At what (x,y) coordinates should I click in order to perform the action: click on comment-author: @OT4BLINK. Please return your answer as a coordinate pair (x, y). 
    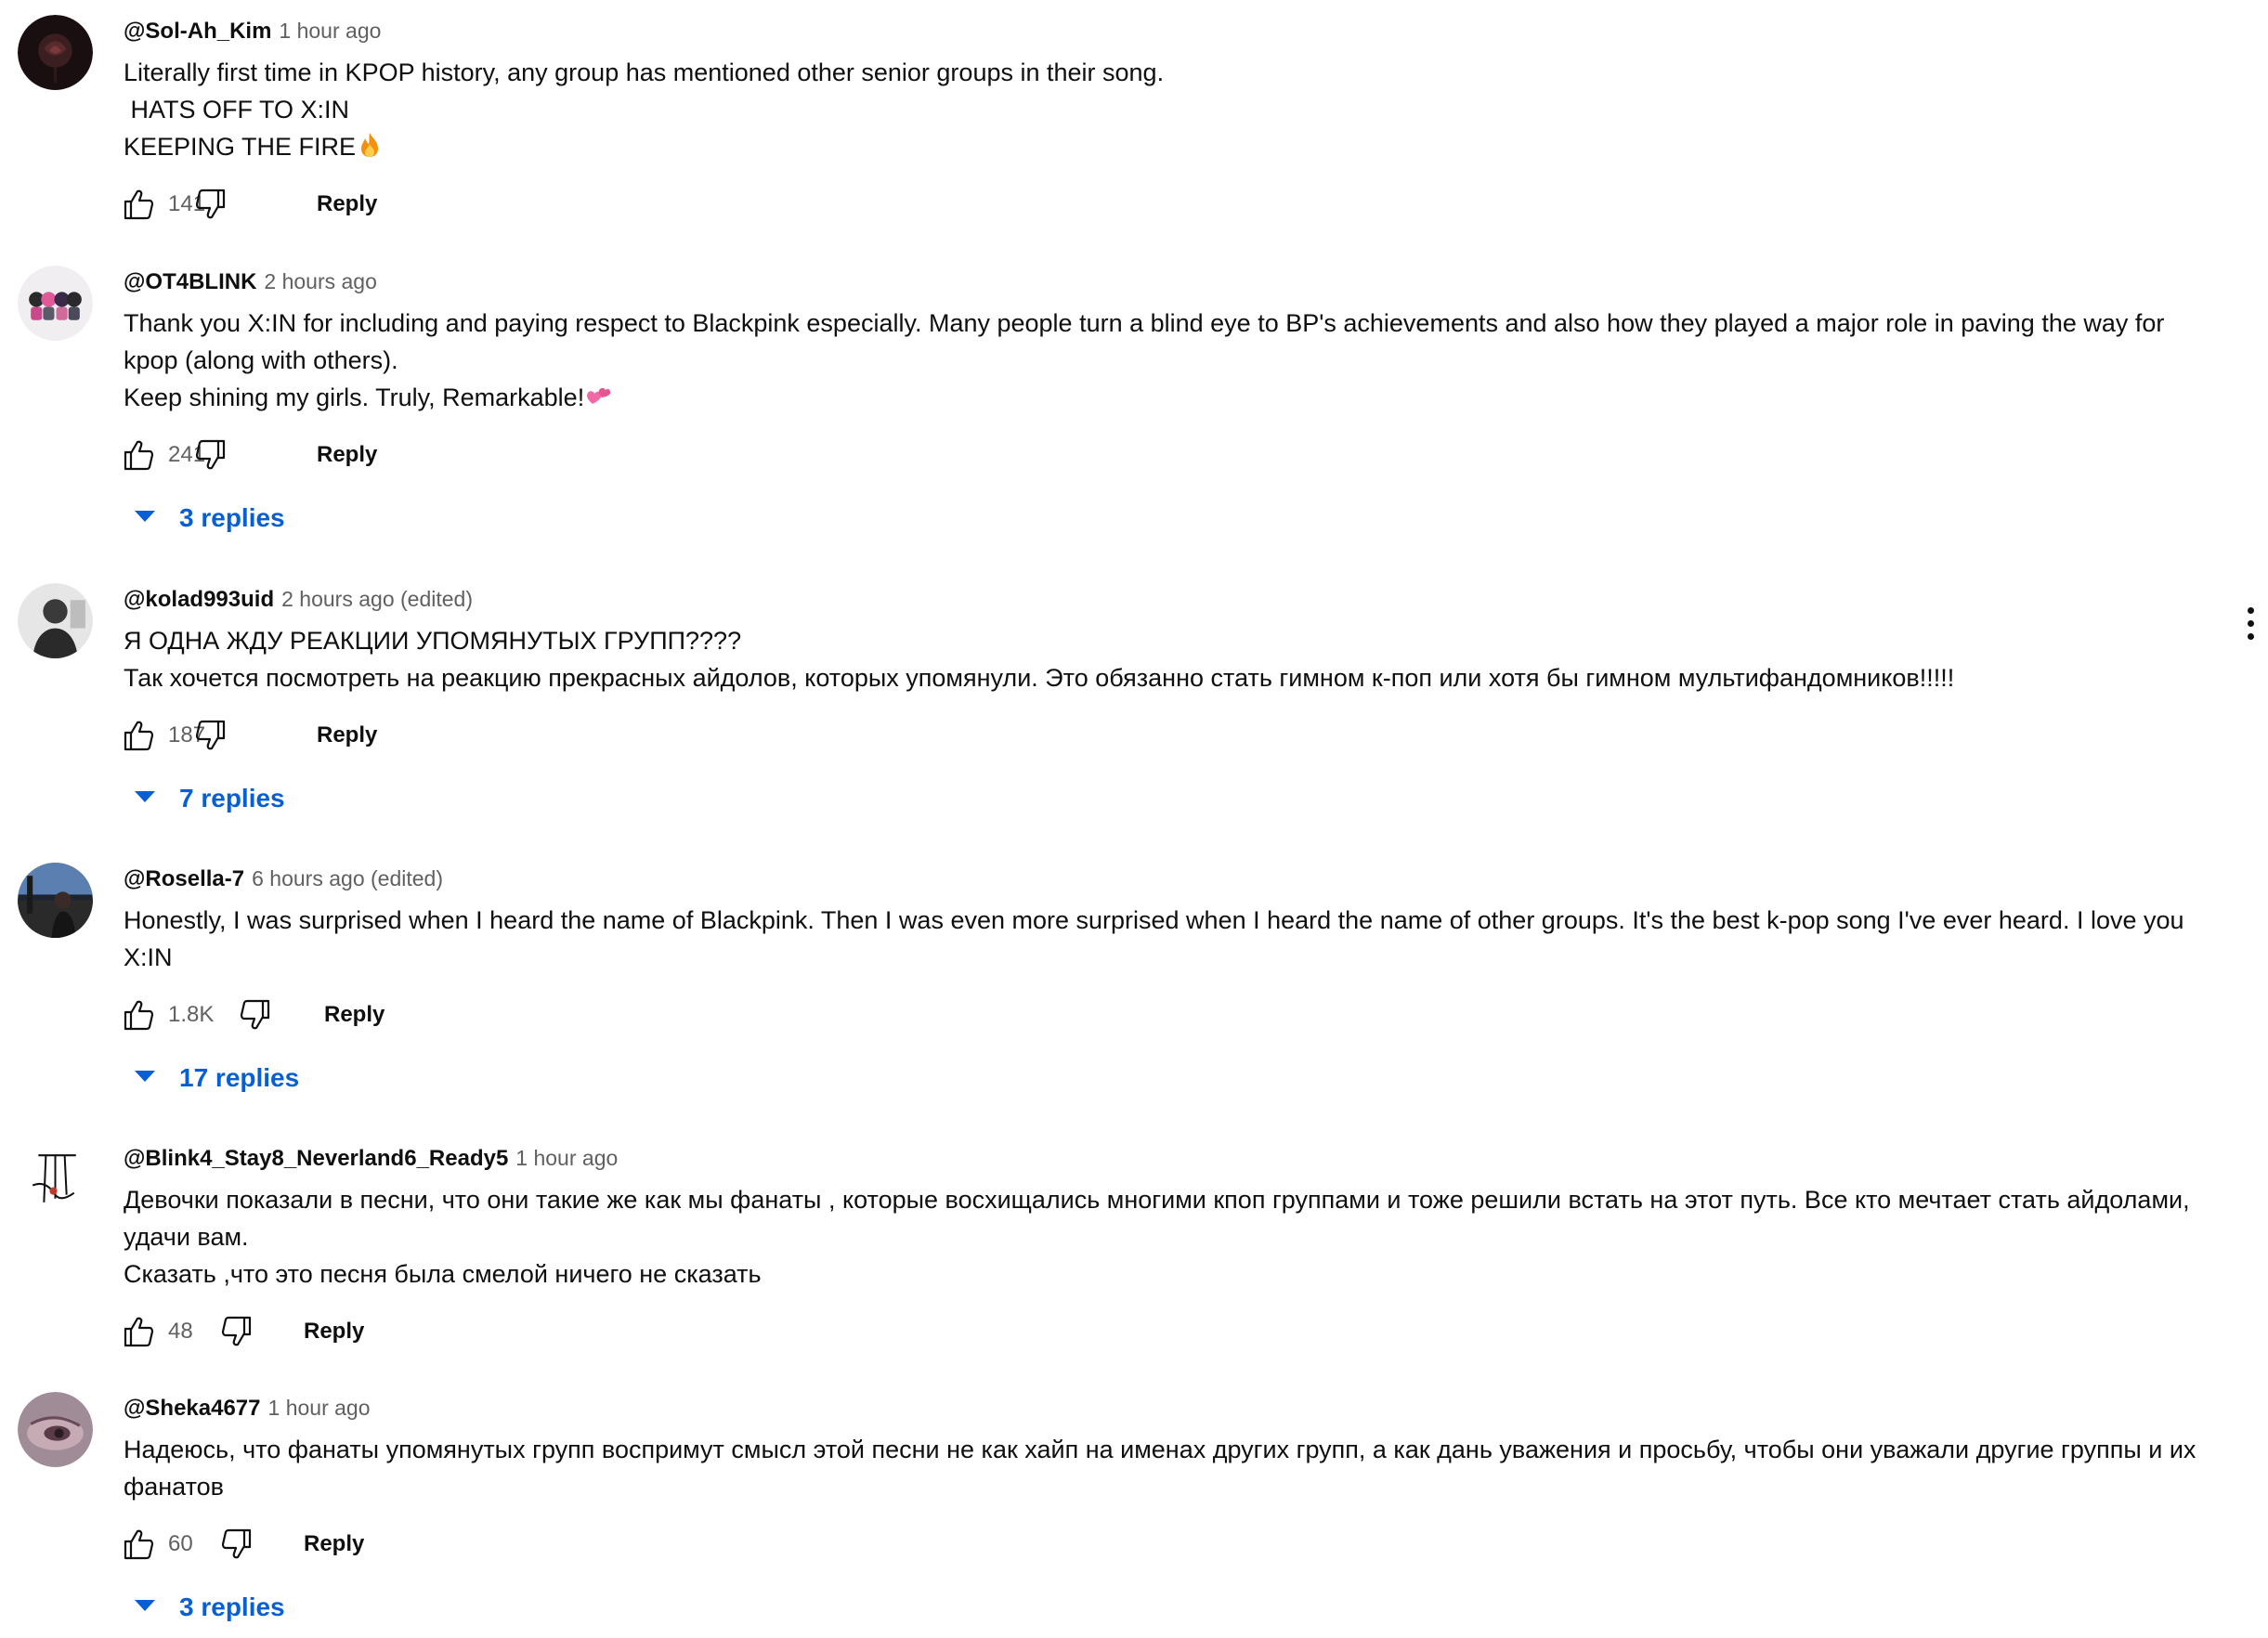
    Looking at the image, I should click on (190, 281).